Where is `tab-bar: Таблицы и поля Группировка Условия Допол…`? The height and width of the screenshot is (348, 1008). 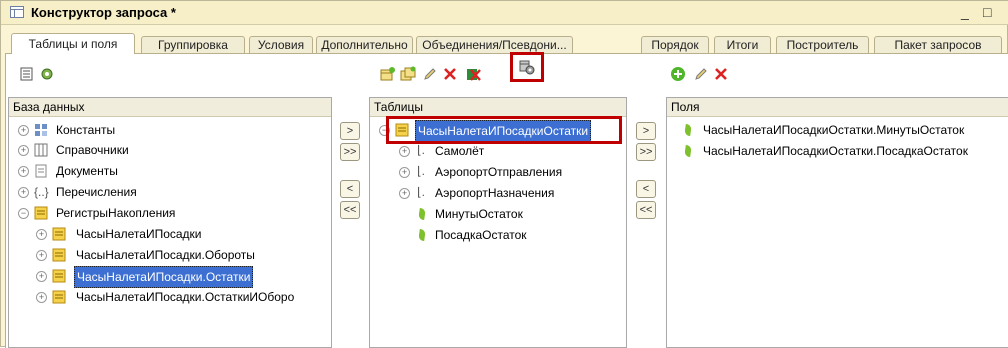 tab-bar: Таблицы и поля Группировка Условия Допол… is located at coordinates (506, 41).